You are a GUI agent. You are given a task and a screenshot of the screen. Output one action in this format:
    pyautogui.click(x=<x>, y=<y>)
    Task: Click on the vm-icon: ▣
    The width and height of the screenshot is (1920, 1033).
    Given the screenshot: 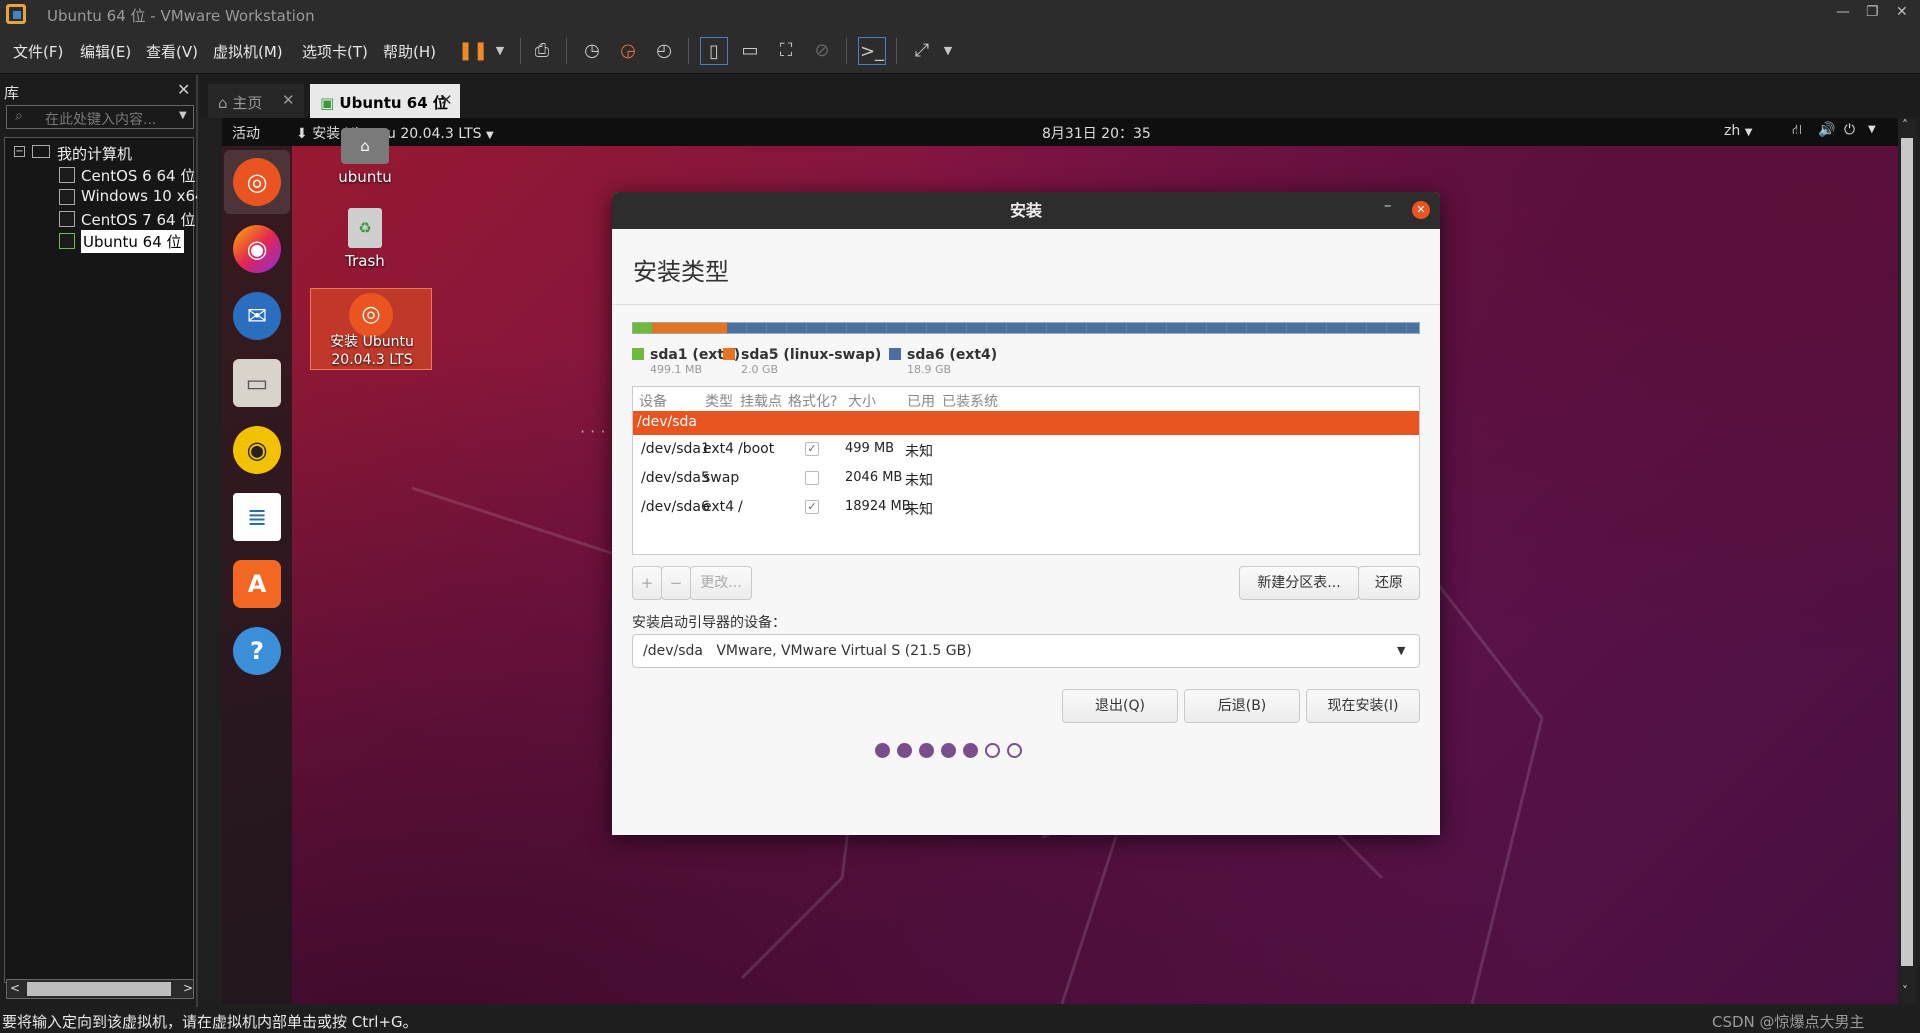 What is the action you would take?
    pyautogui.click(x=327, y=103)
    